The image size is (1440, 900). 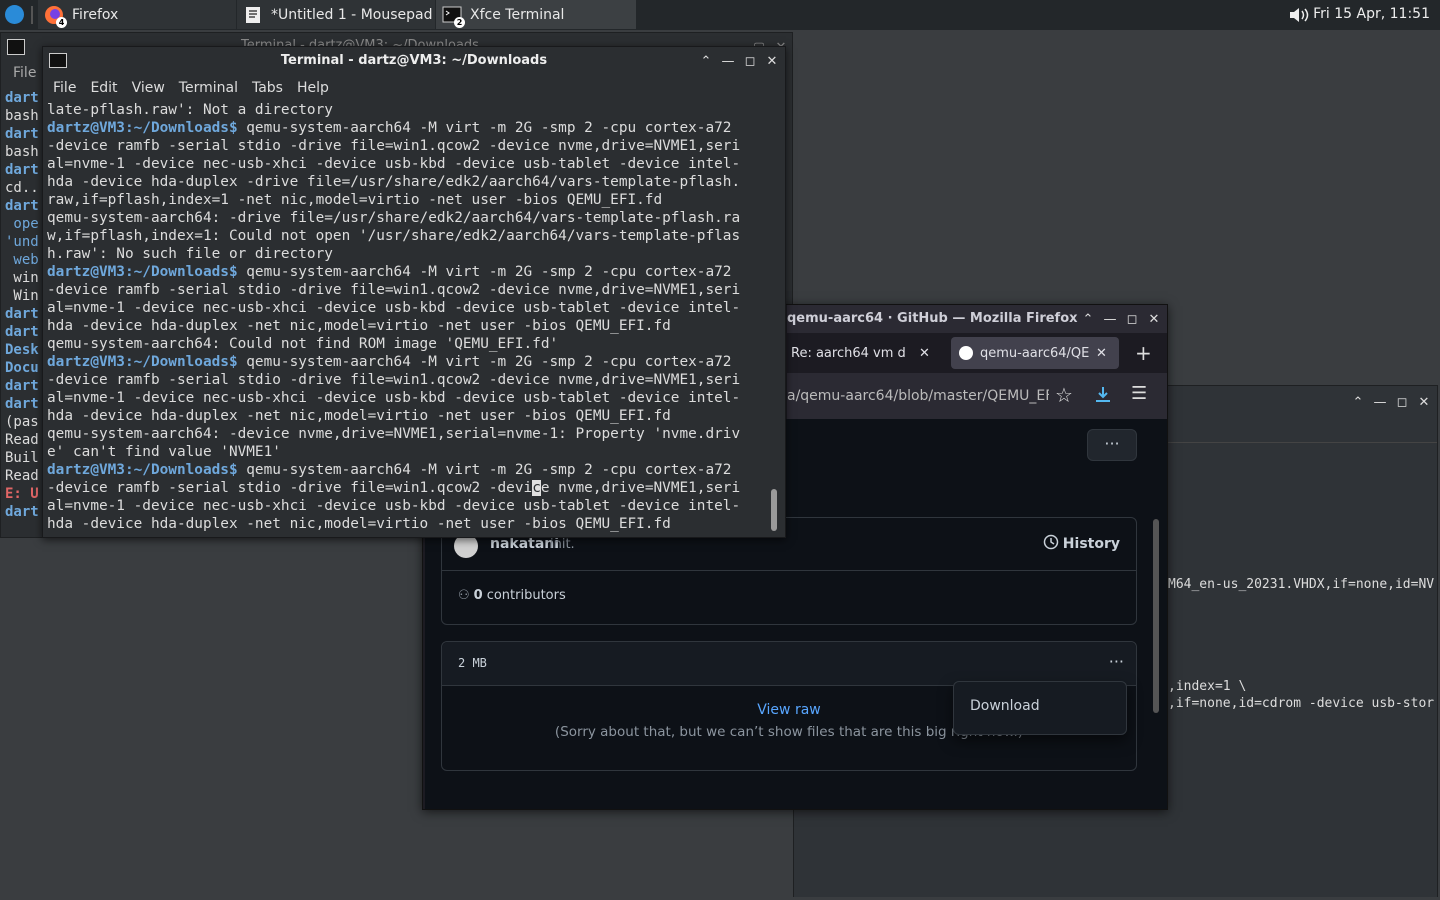 I want to click on clock: Fri 15 Apr, 11:51, so click(x=1371, y=14).